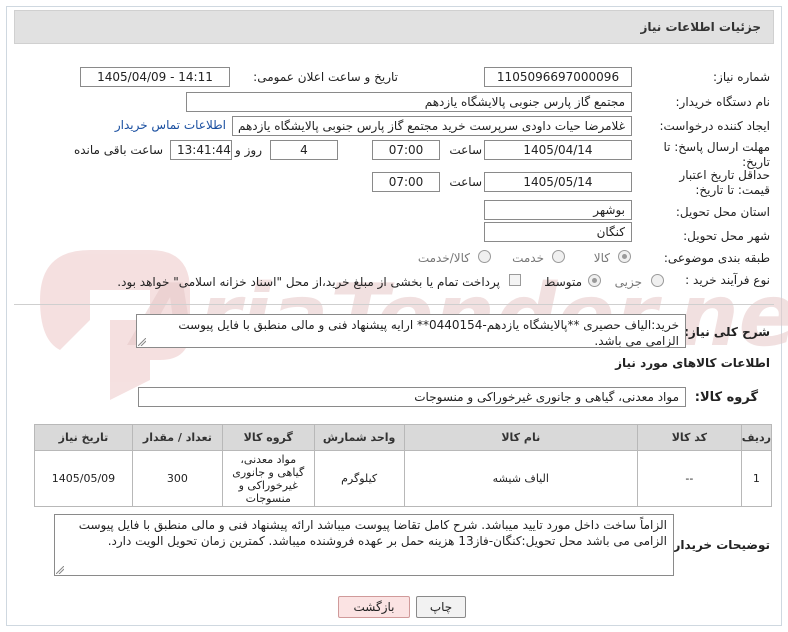 Image resolution: width=788 pixels, height=632 pixels. Describe the element at coordinates (177, 478) in the screenshot. I see `cell-qty: 300` at that location.